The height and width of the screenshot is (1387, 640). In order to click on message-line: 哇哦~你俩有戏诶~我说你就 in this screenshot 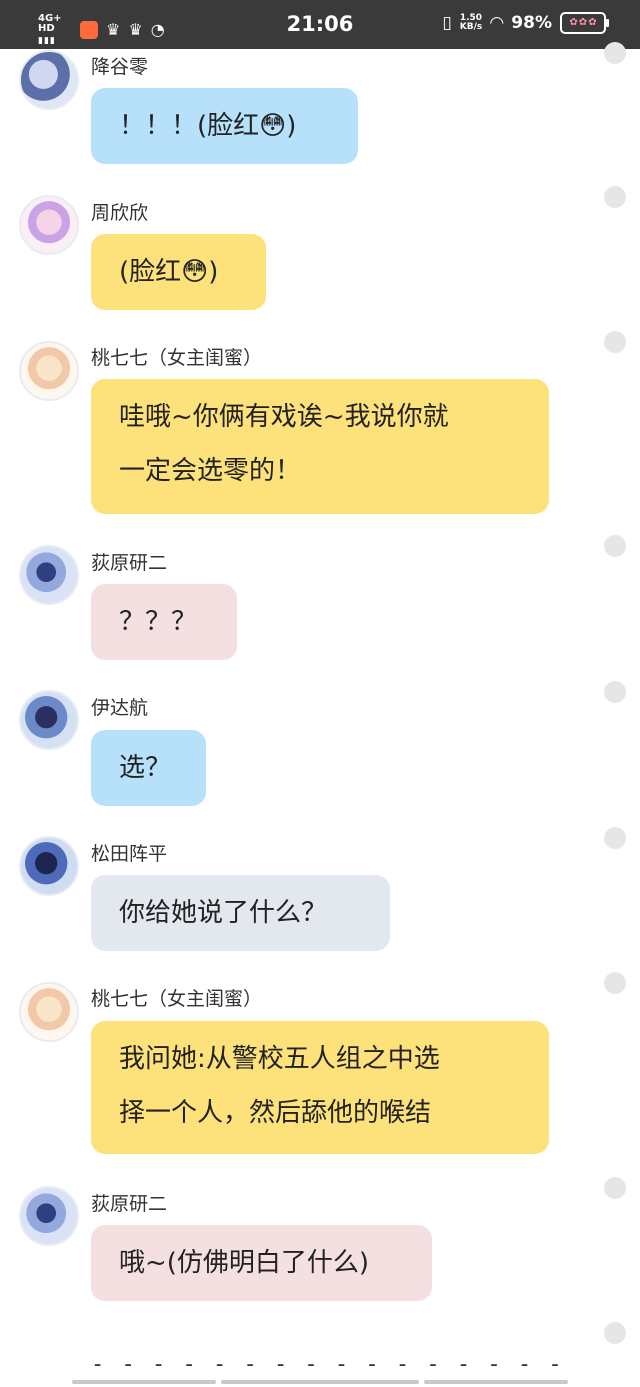, I will do `click(284, 417)`.